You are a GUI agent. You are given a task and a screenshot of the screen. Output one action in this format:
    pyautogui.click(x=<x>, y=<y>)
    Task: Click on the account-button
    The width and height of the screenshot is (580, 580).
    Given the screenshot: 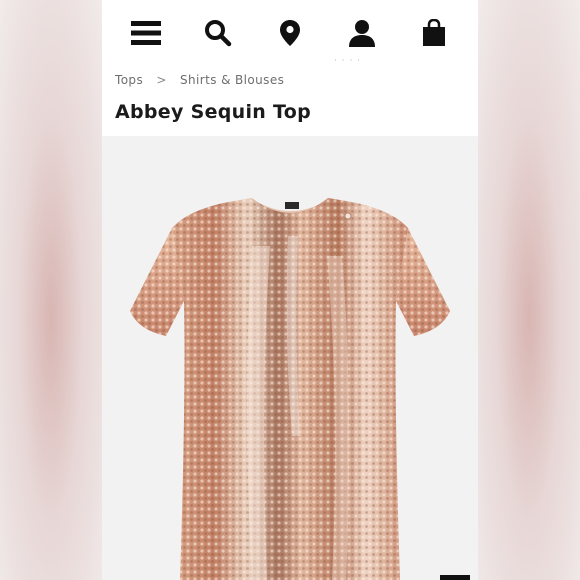 What is the action you would take?
    pyautogui.click(x=362, y=33)
    